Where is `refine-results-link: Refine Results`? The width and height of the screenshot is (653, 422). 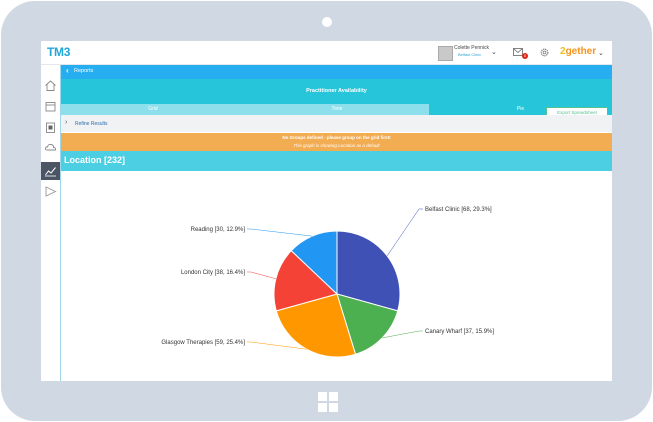
refine-results-link: Refine Results is located at coordinates (91, 124).